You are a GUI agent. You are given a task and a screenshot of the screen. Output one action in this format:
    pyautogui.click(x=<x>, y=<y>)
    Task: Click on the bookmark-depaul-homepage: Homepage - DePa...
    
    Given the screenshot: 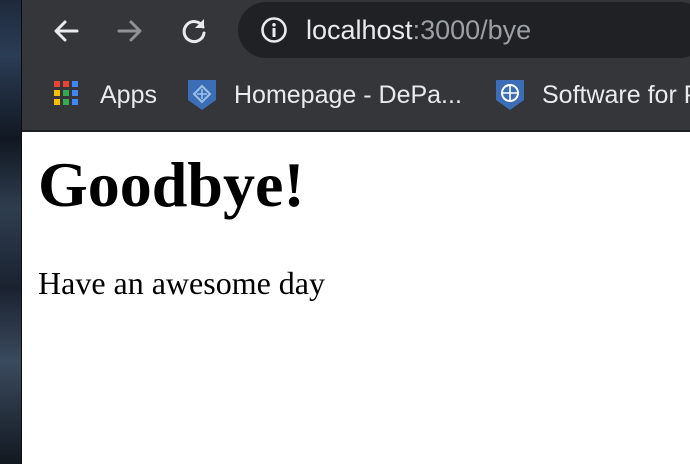 What is the action you would take?
    pyautogui.click(x=324, y=95)
    